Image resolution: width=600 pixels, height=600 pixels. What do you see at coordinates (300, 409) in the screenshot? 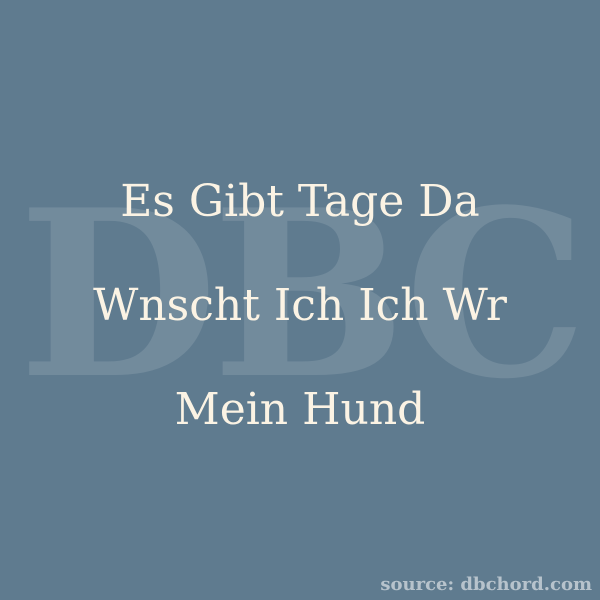
I see `quote-line-3: Mein Hund` at bounding box center [300, 409].